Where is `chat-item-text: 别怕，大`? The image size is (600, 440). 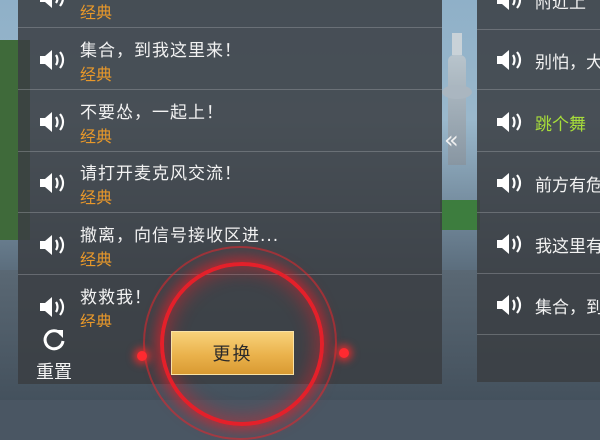 chat-item-text: 别怕，大 is located at coordinates (567, 63).